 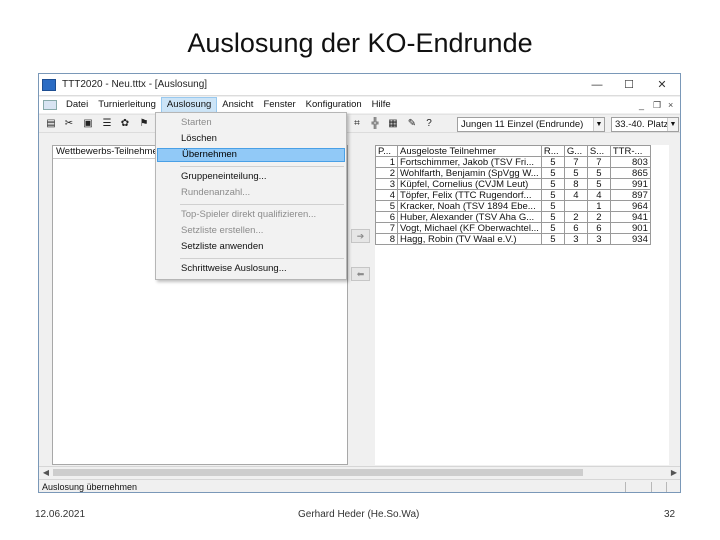 What do you see at coordinates (51, 124) in the screenshot?
I see `save-icon: ▤` at bounding box center [51, 124].